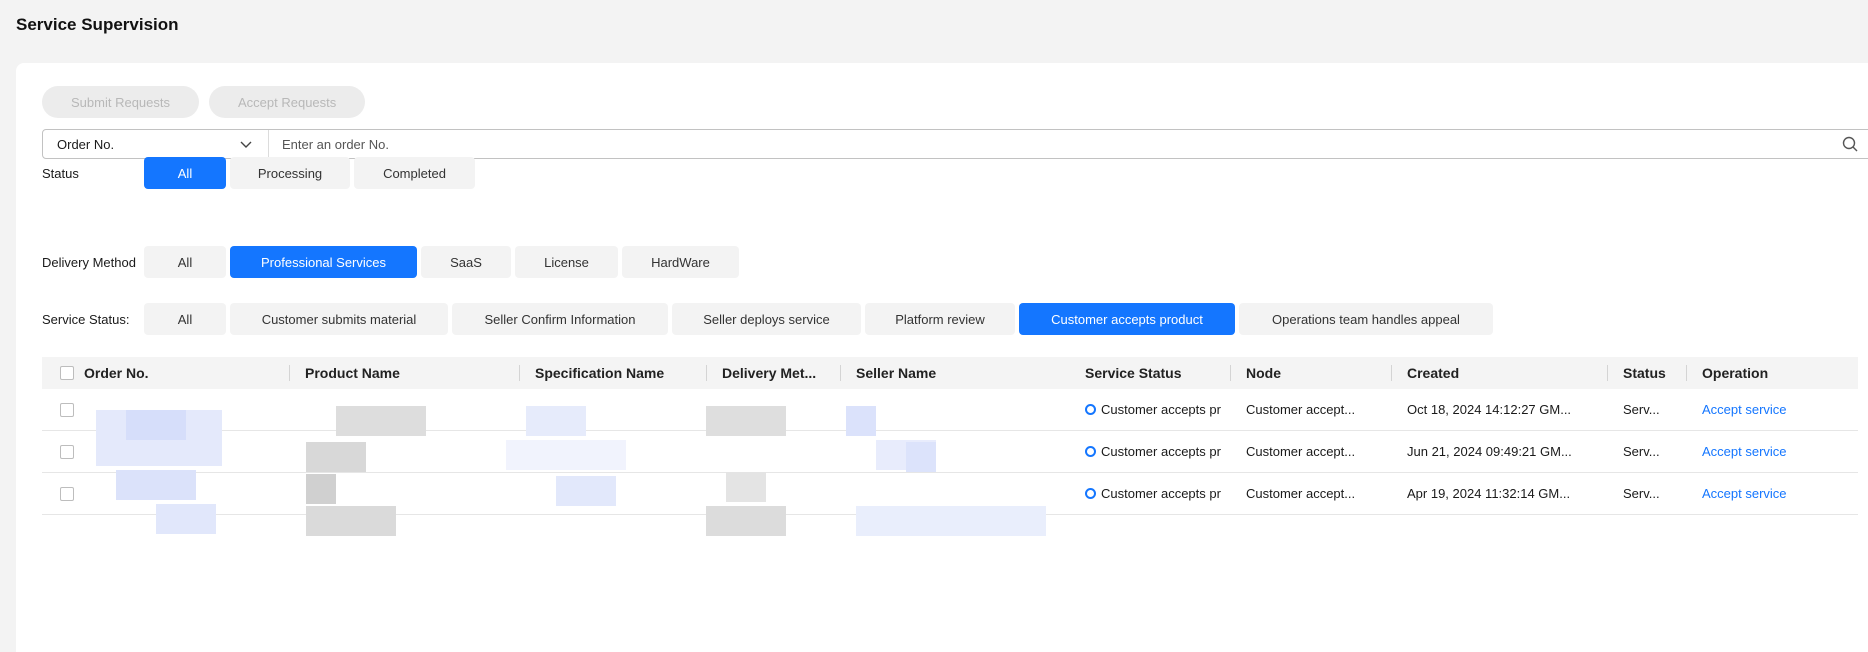 The width and height of the screenshot is (1868, 652). I want to click on column-header-product-name: Product Name, so click(405, 373).